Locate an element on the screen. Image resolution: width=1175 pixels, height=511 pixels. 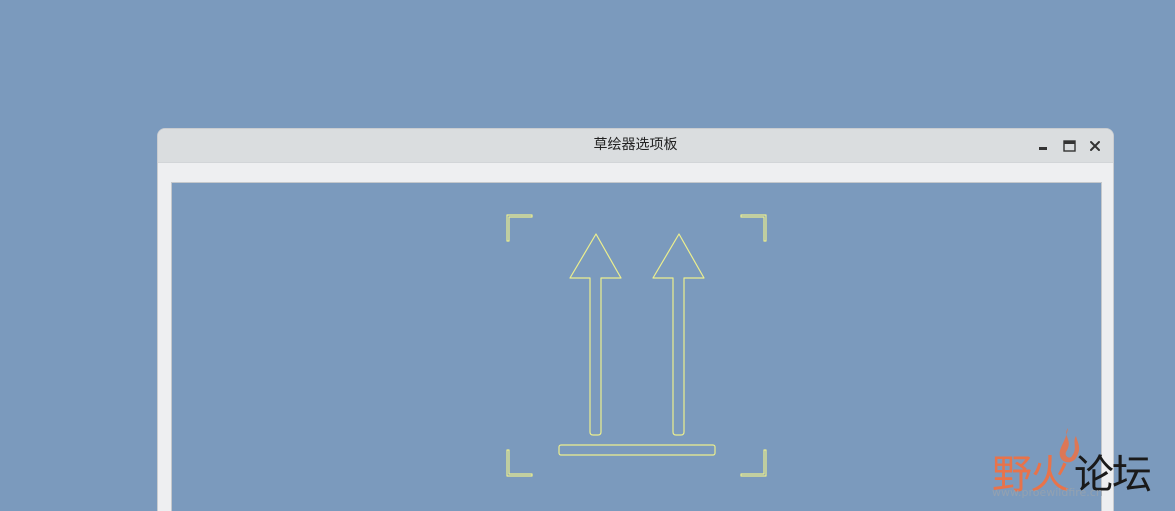
titlebar: 草绘器选项板 is located at coordinates (635, 146).